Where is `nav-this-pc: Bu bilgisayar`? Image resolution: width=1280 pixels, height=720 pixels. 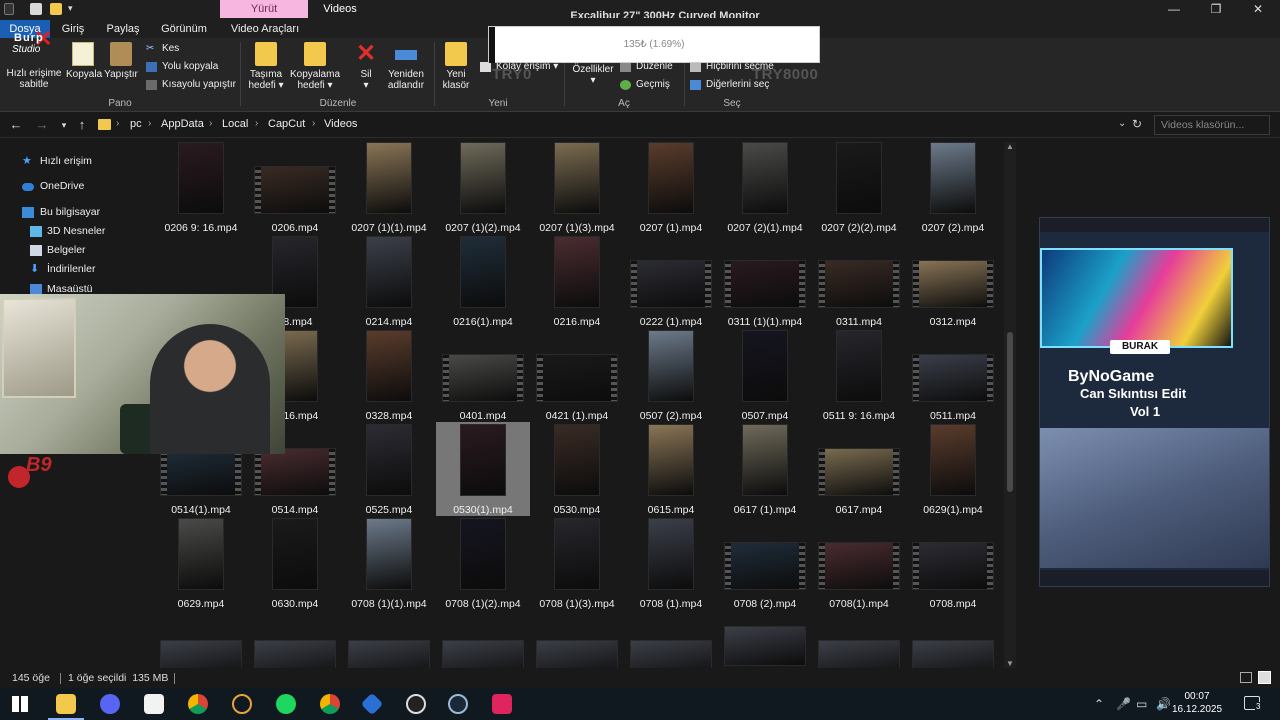 nav-this-pc: Bu bilgisayar is located at coordinates (61, 212).